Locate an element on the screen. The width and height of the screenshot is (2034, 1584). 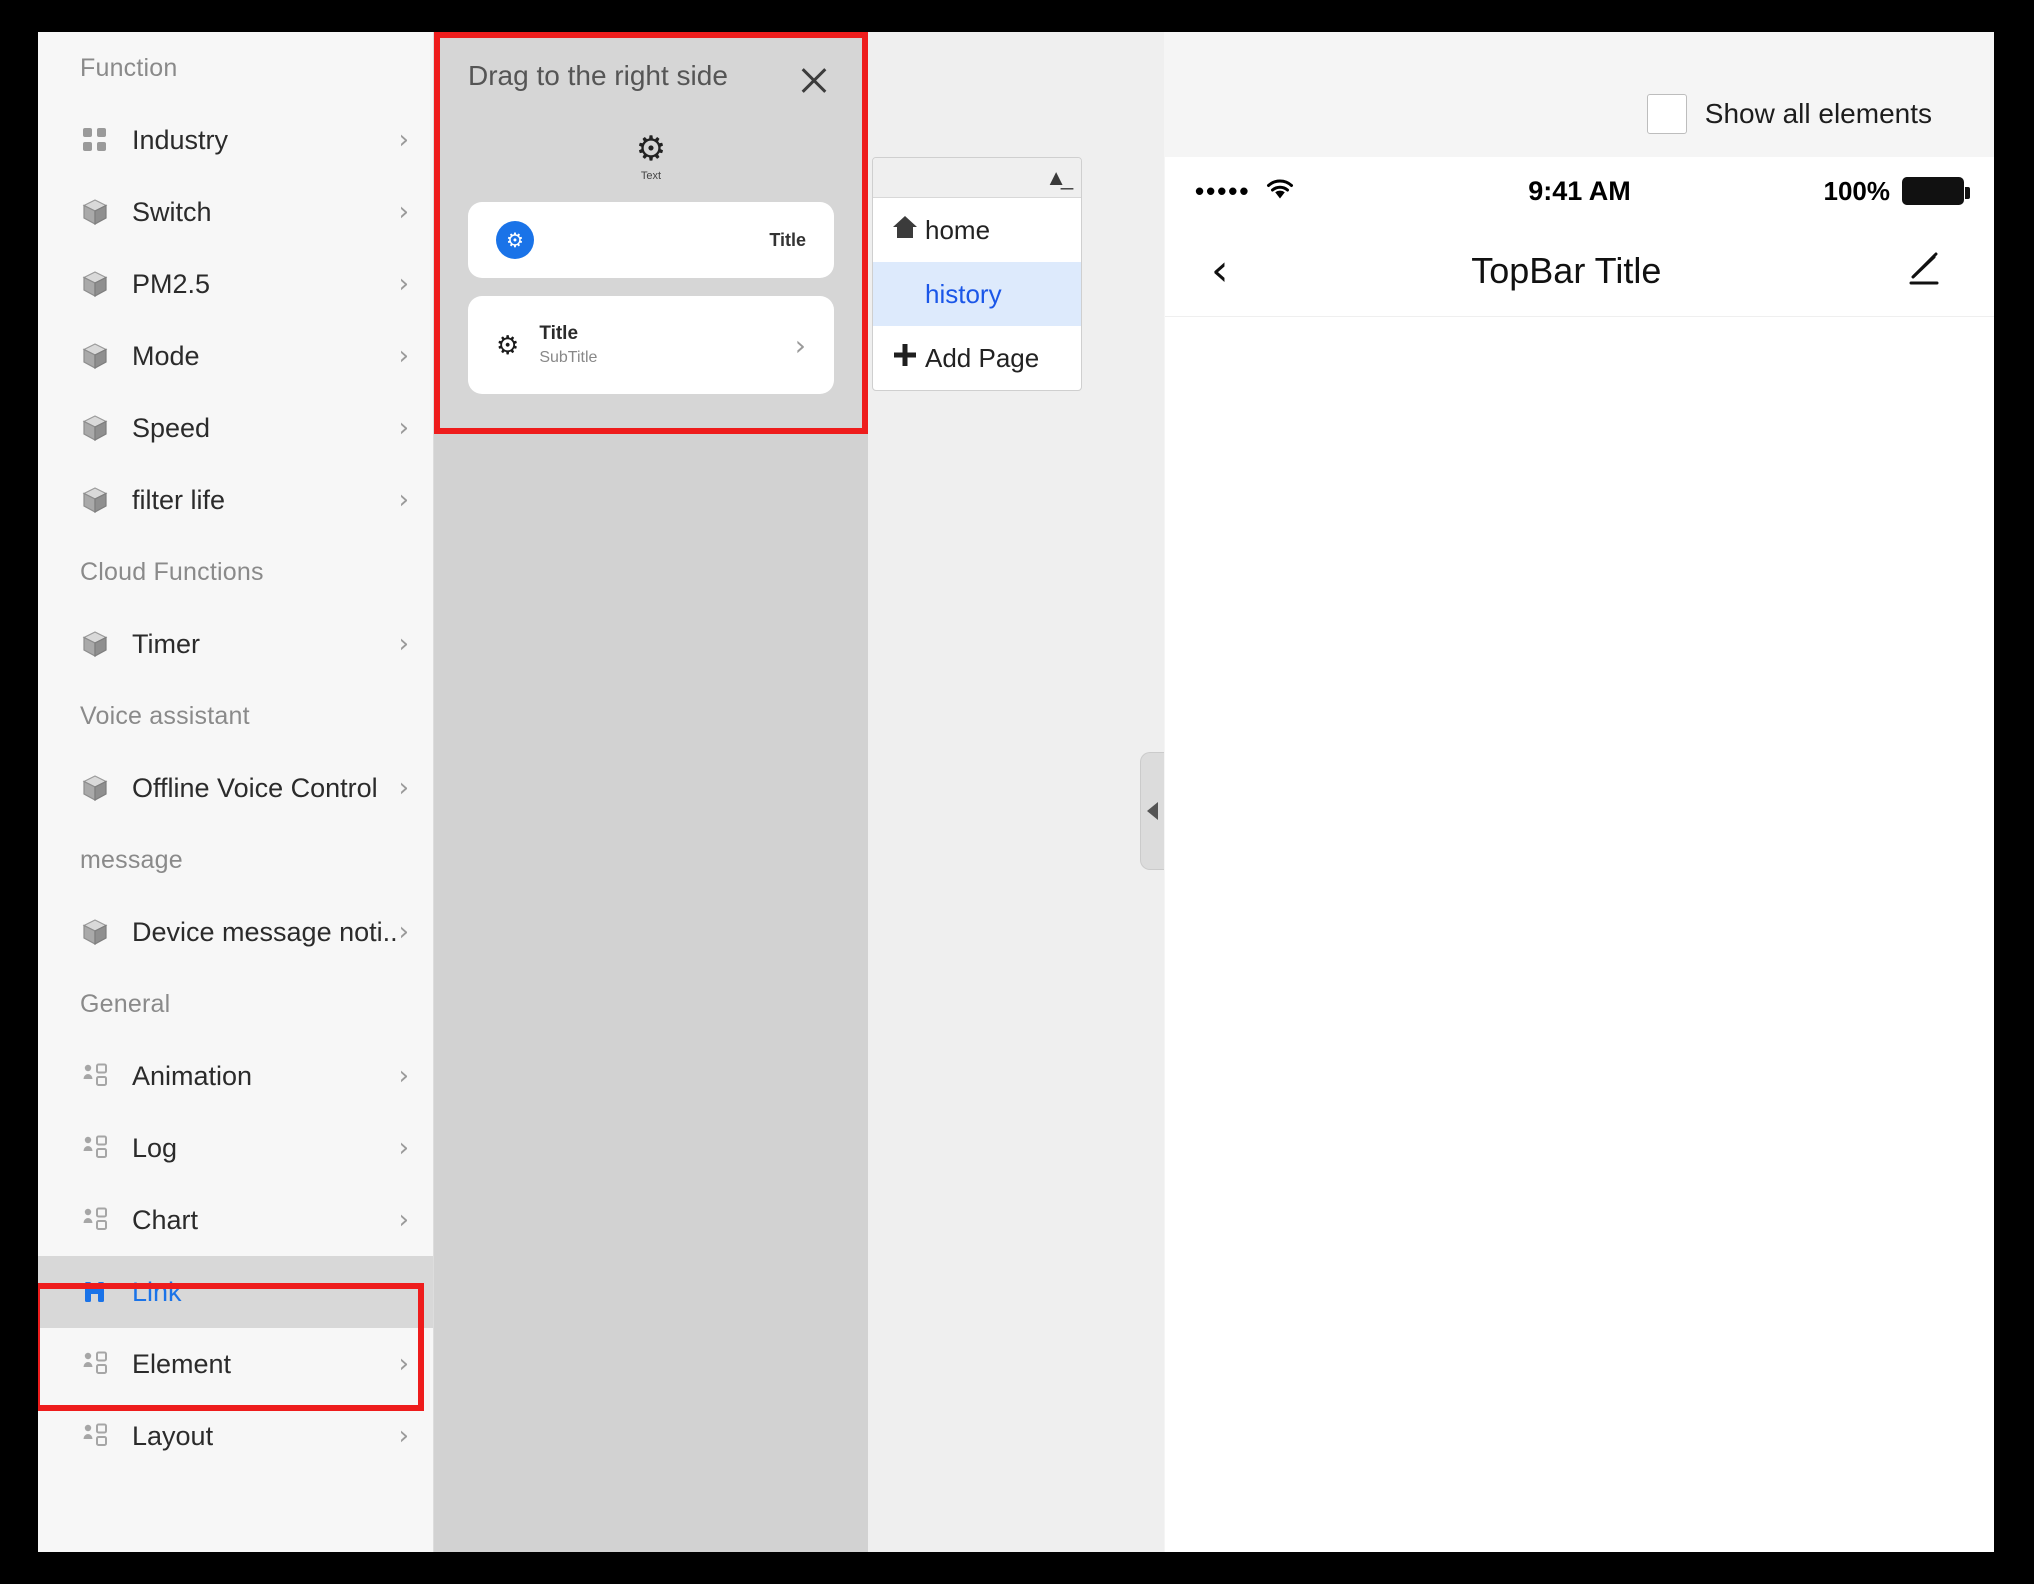
sidebar-item-mode: Mode › is located at coordinates (235, 356).